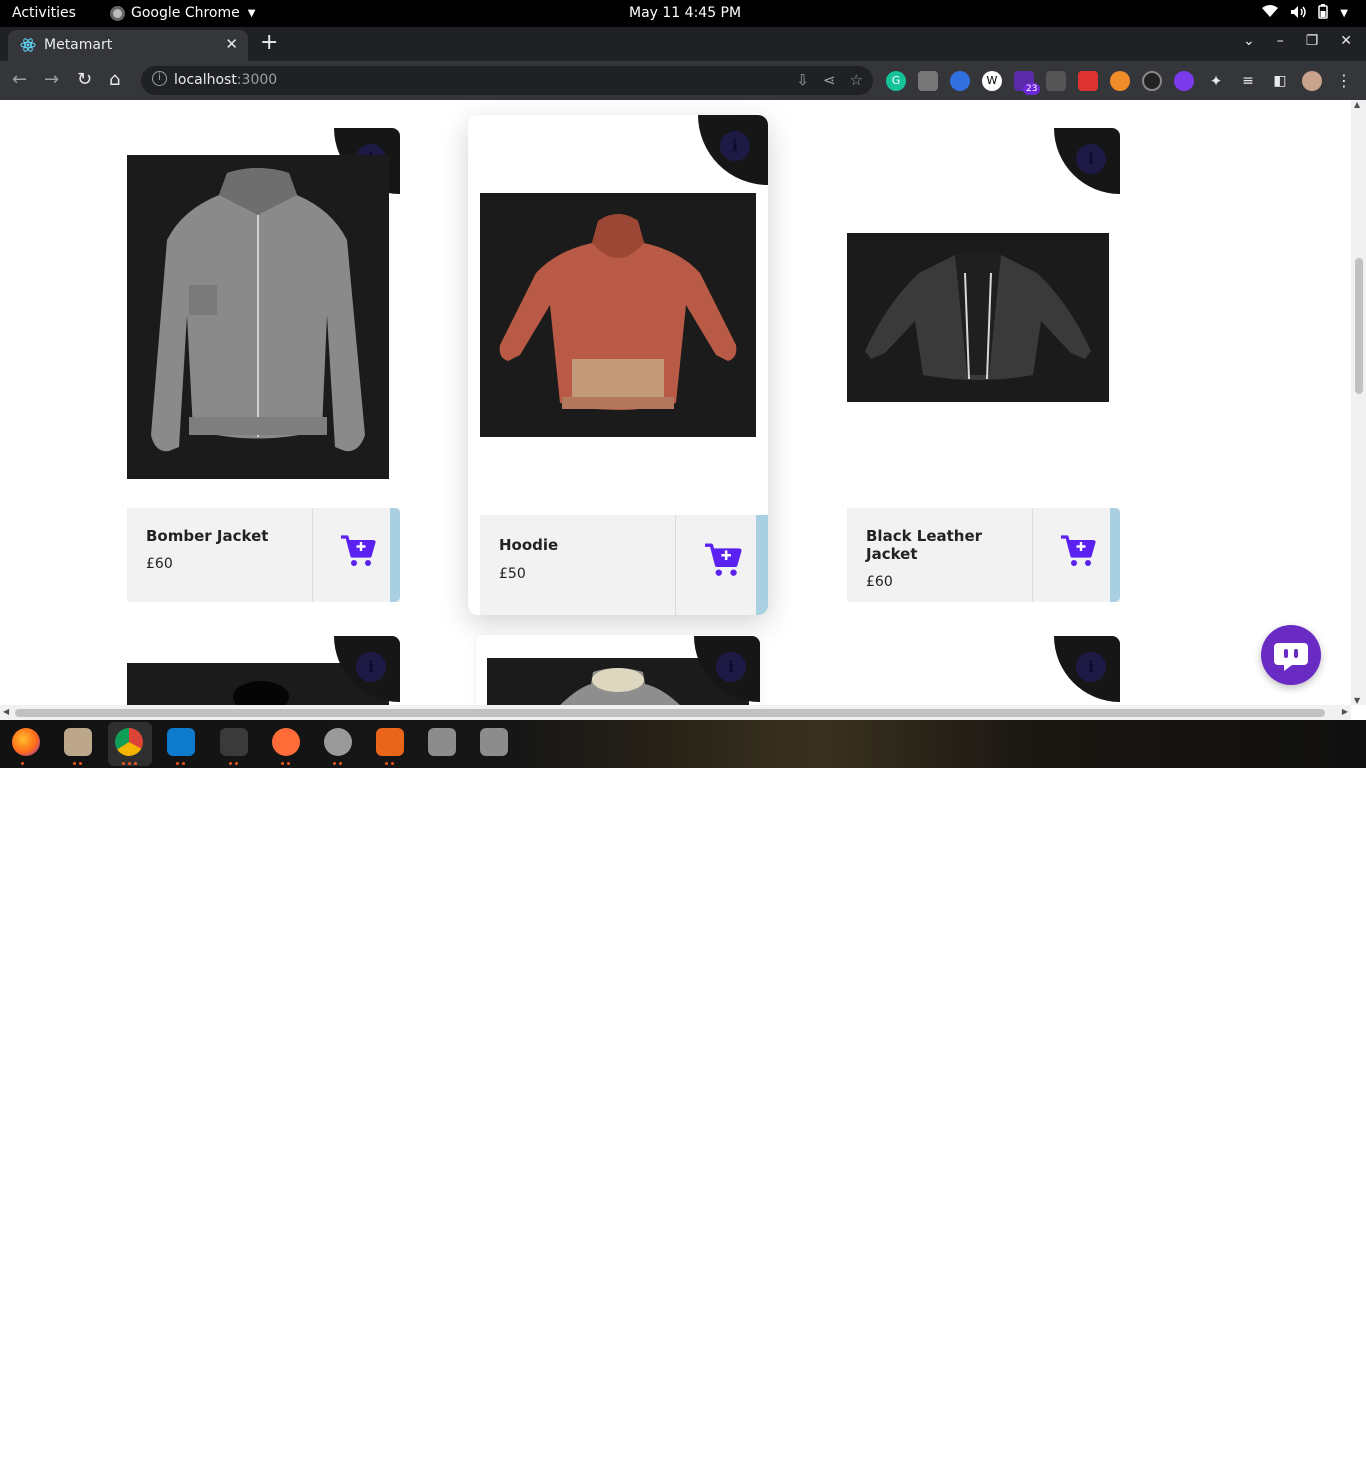 The image size is (1366, 1474). What do you see at coordinates (338, 742) in the screenshot?
I see `settings-gear-icon` at bounding box center [338, 742].